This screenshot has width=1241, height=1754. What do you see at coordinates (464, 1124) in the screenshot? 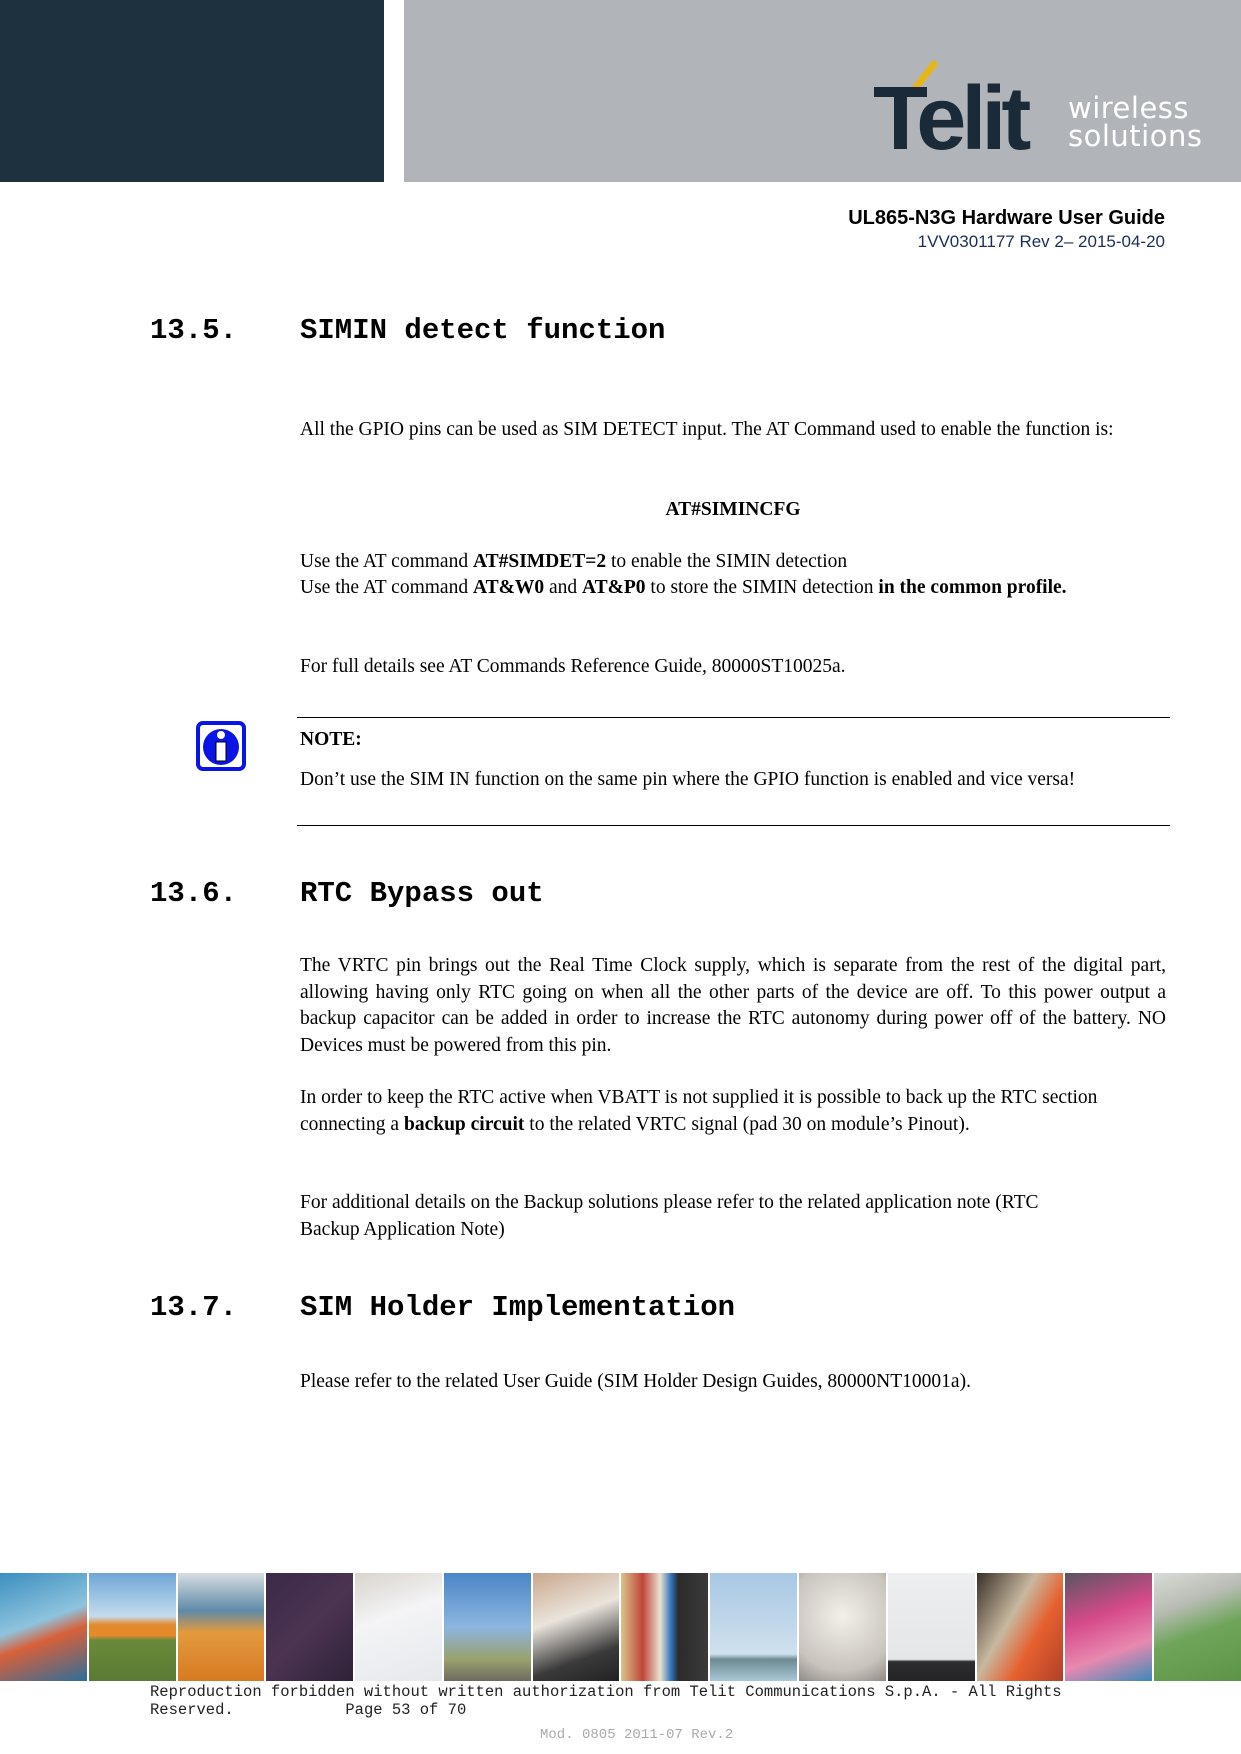
I see `emphasis-text: backup circuit` at bounding box center [464, 1124].